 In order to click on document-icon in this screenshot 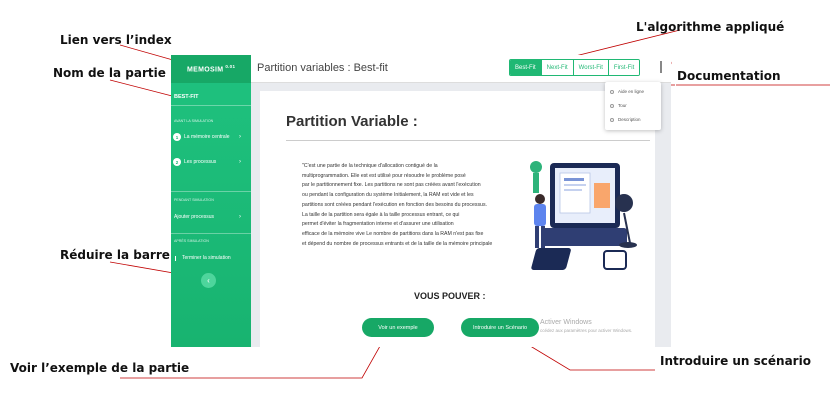, I will do `click(612, 119)`.